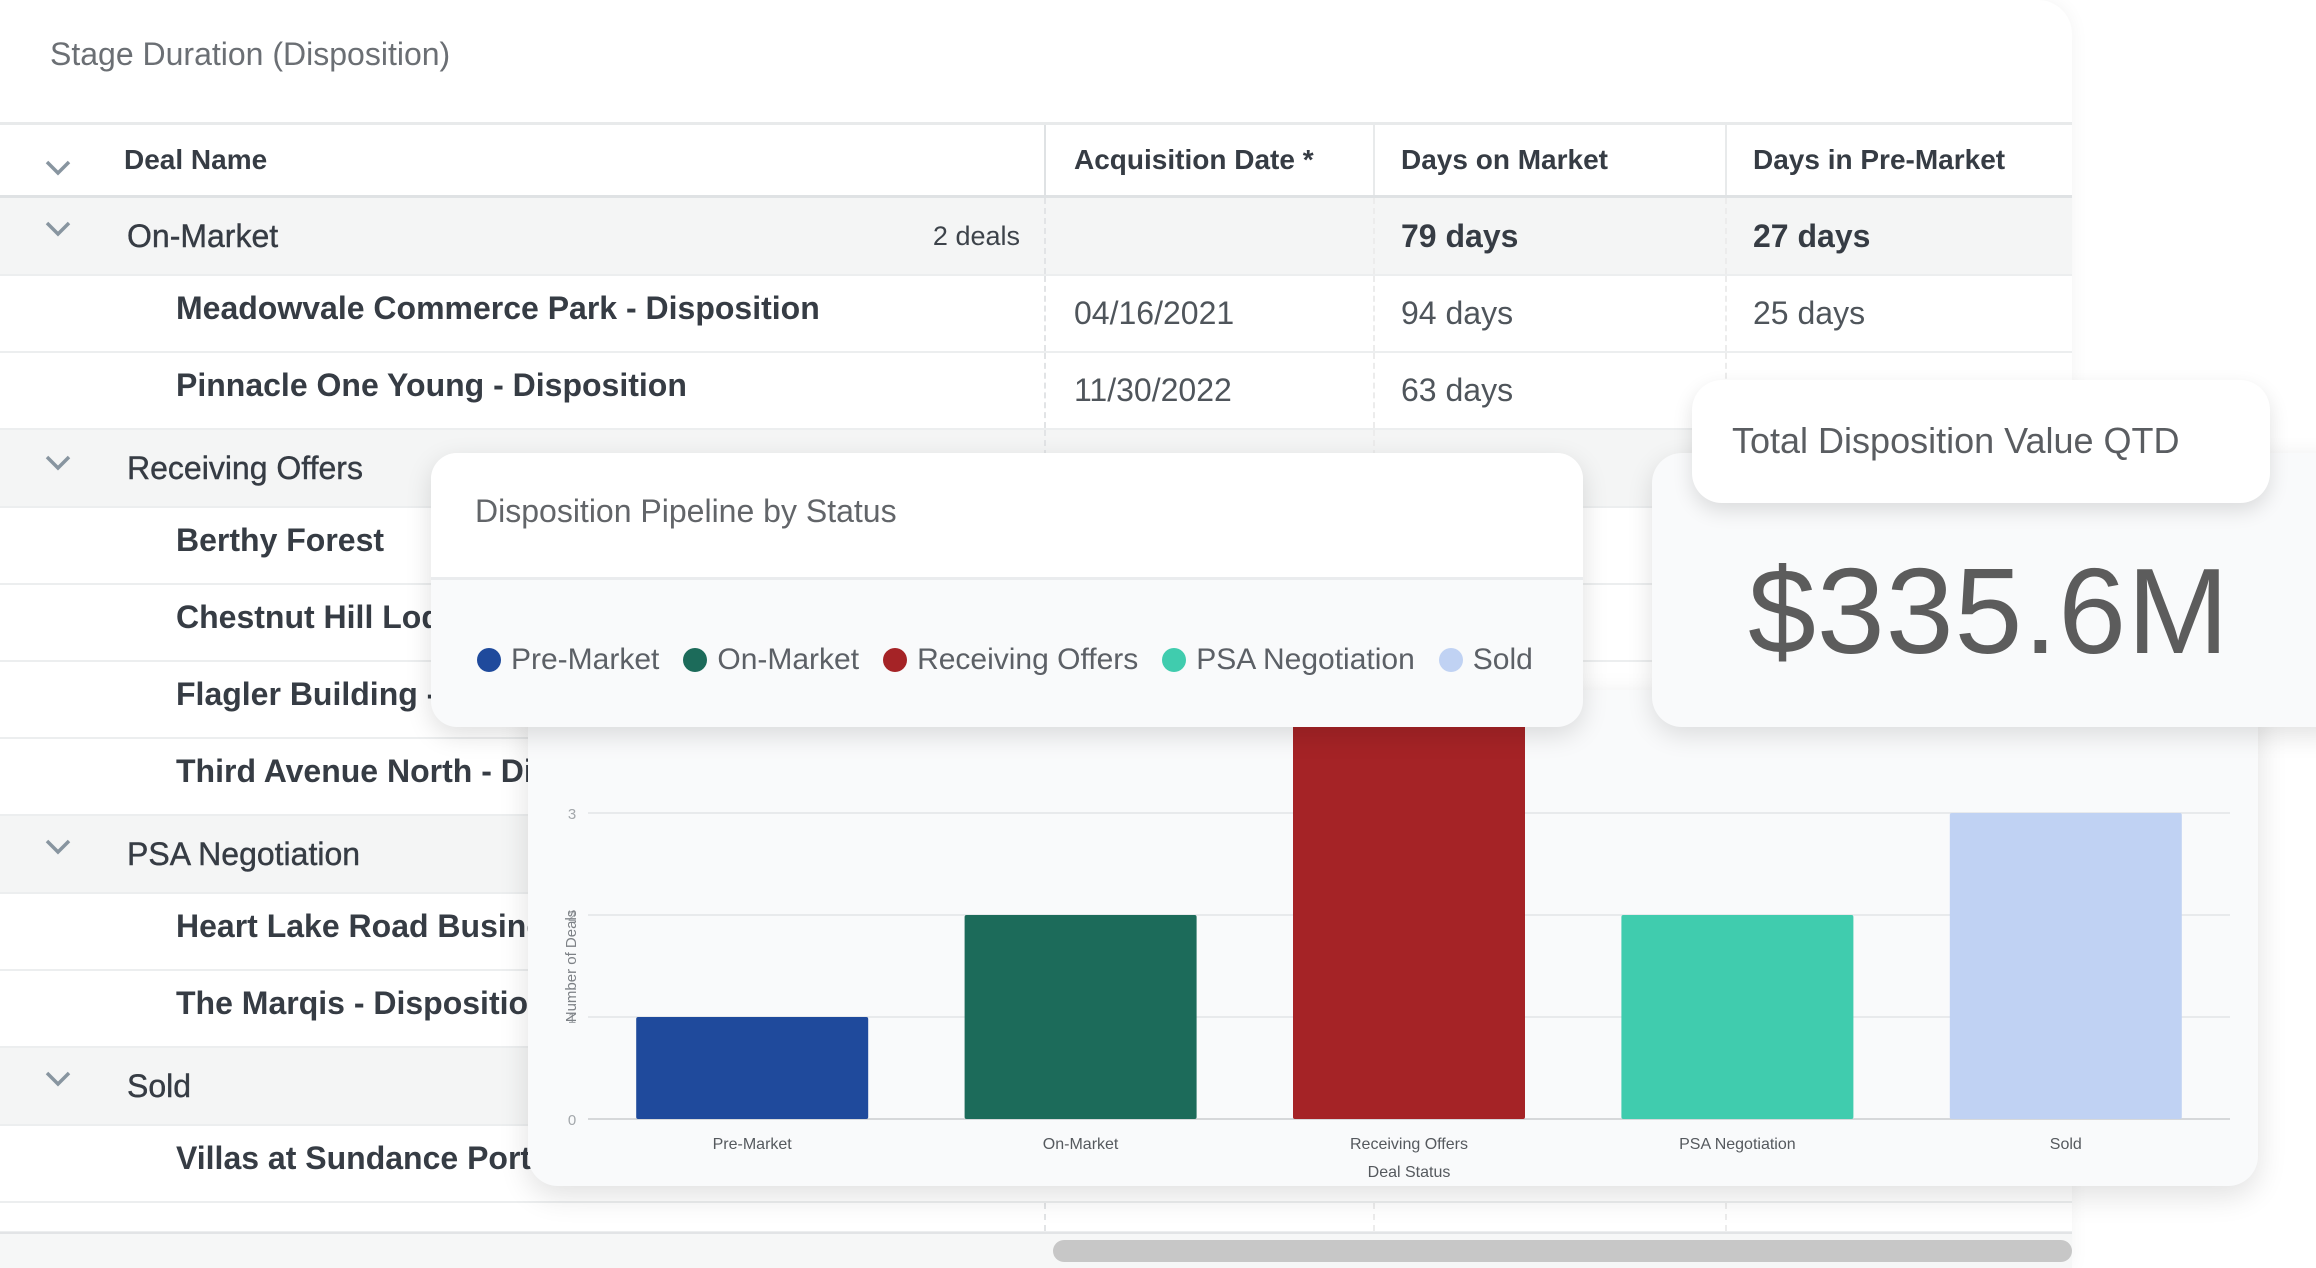 This screenshot has width=2316, height=1268. I want to click on deal-name: Pinnacle One Young - Disposition, so click(431, 385).